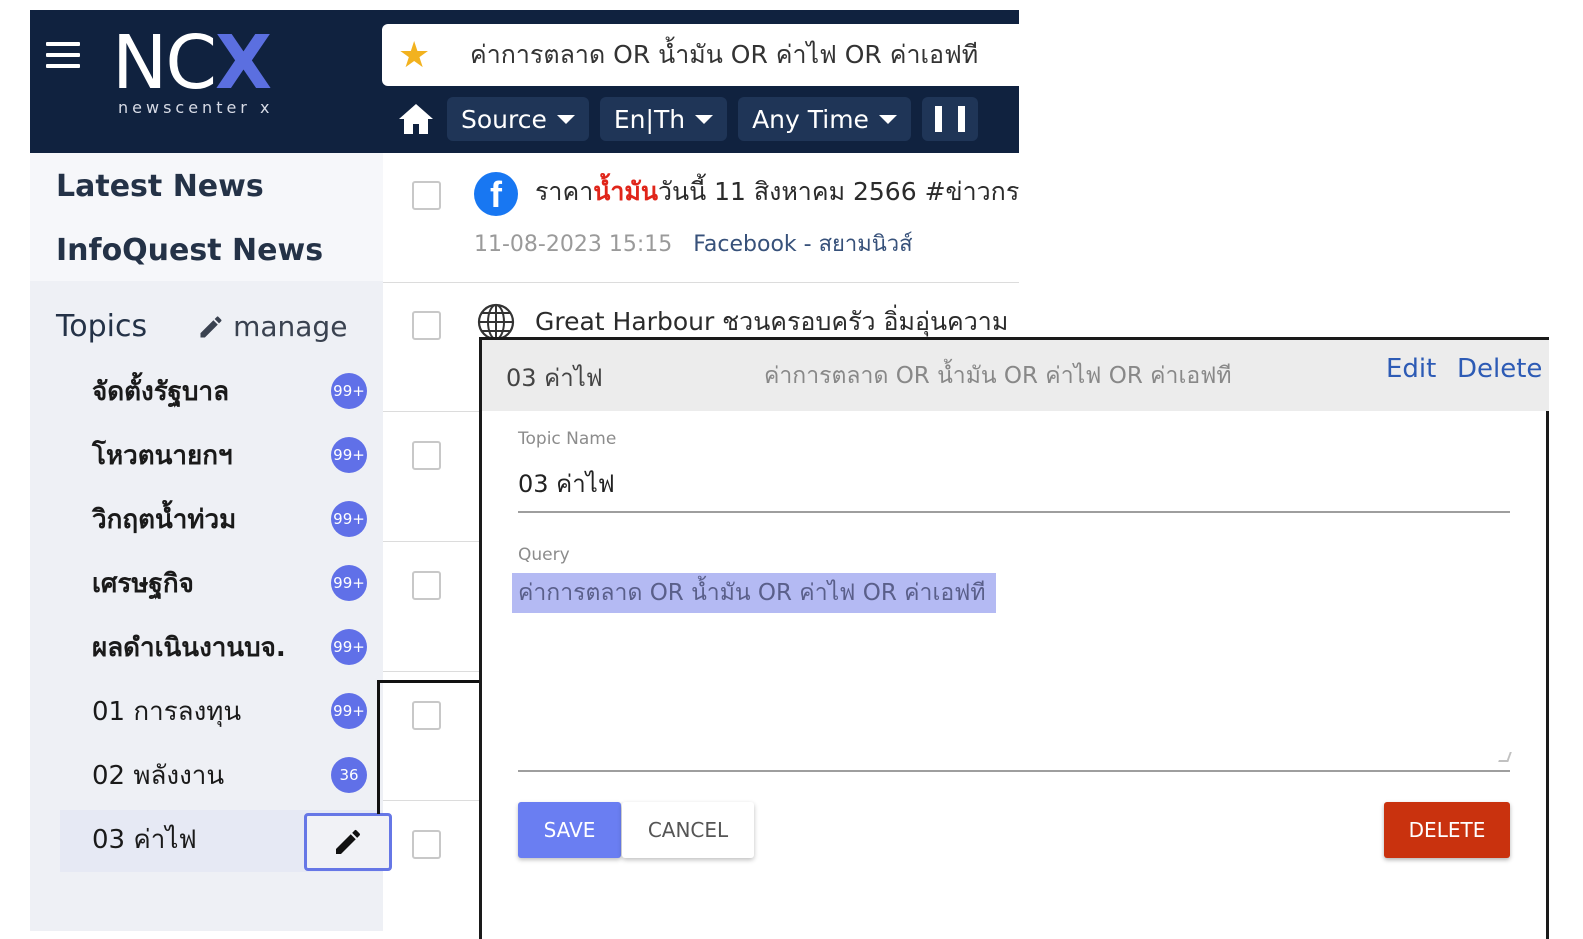 The height and width of the screenshot is (939, 1583). I want to click on filter-toolbar: Source En|Th Any Time, so click(687, 119).